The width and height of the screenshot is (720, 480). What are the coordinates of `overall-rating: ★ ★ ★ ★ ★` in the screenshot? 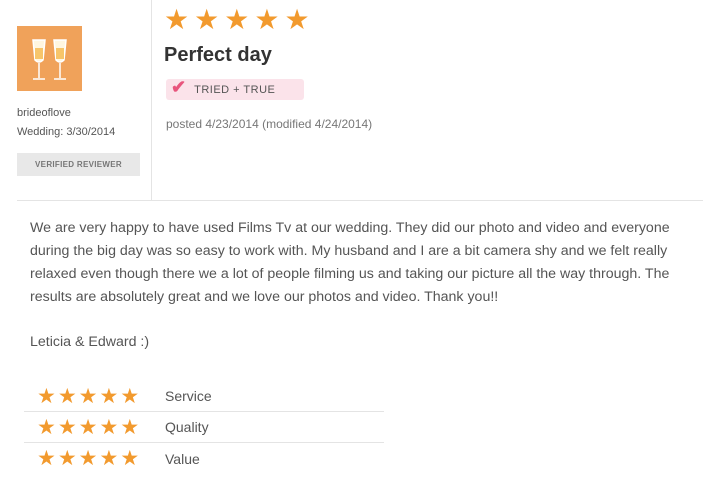 It's located at (237, 20).